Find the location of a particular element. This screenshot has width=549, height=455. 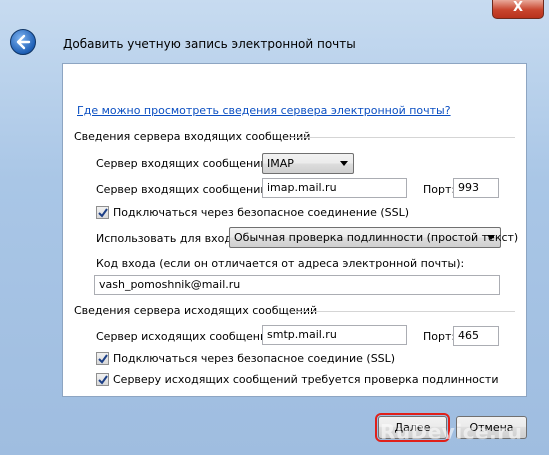

outgoing-auth-checkbox is located at coordinates (102, 379).